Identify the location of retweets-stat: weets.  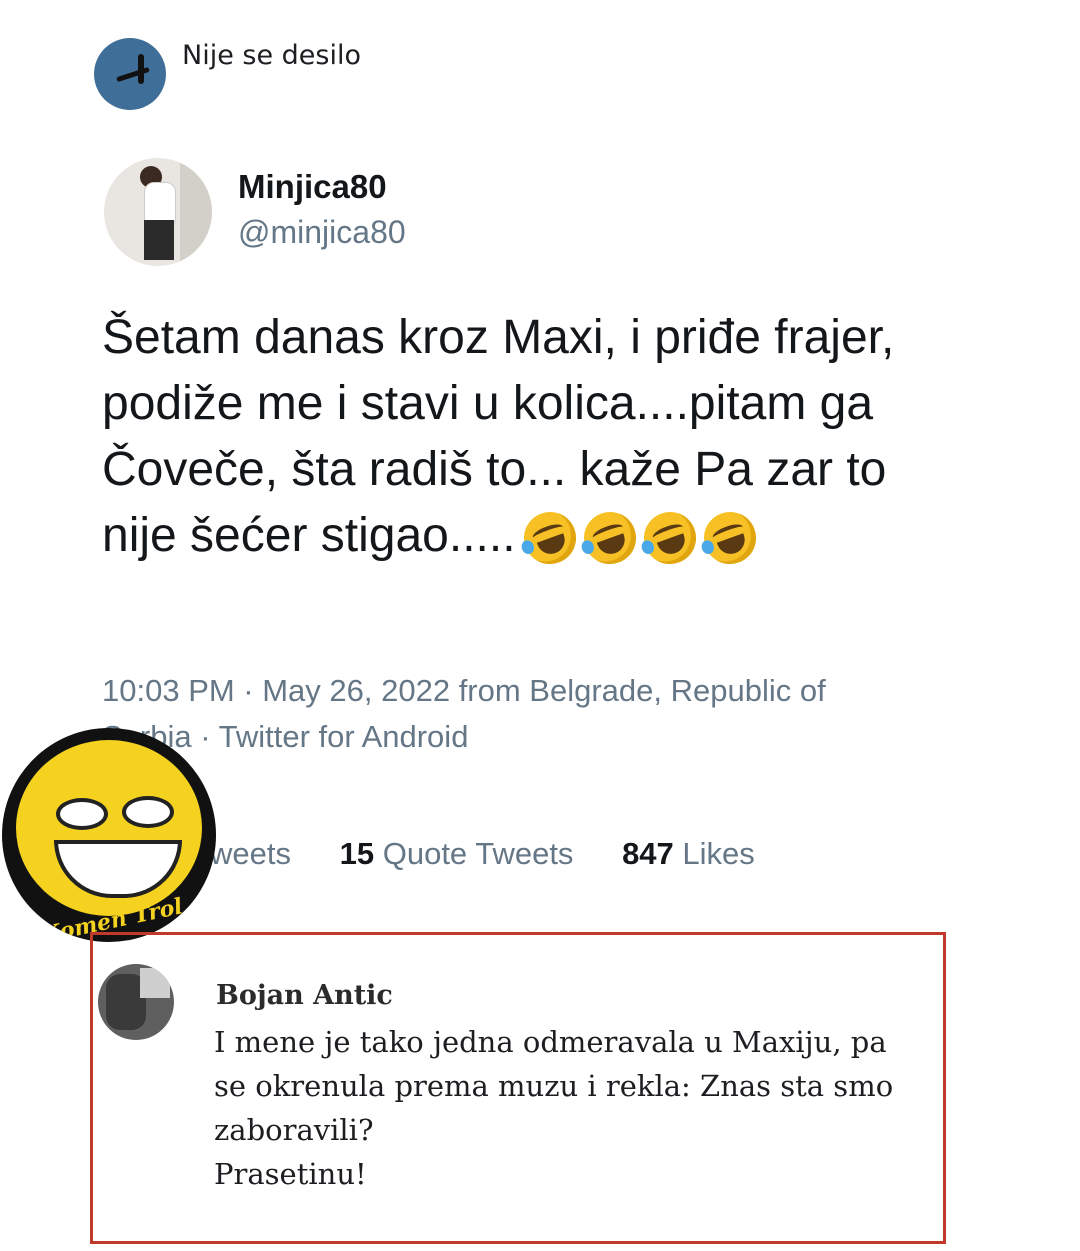
(250, 853).